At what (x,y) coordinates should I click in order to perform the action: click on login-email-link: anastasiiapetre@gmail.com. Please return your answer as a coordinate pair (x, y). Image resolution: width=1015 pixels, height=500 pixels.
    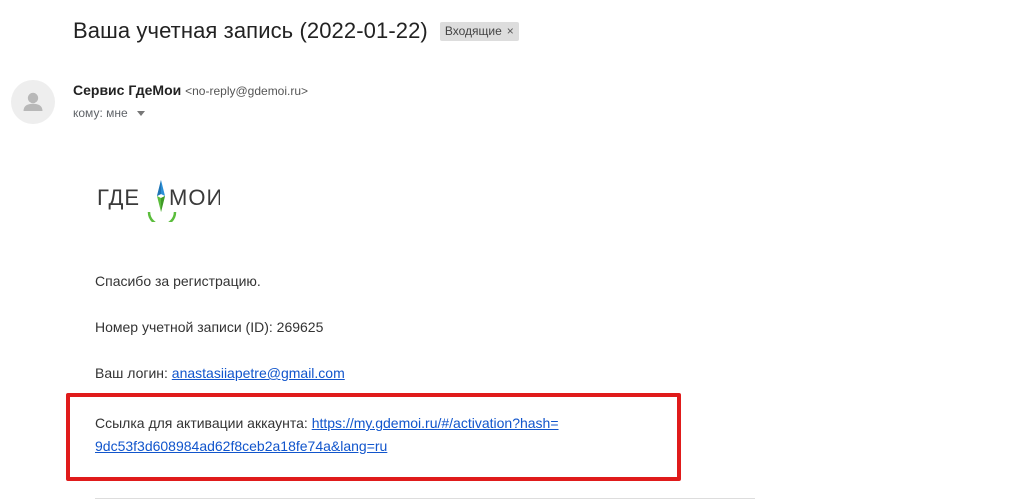
    Looking at the image, I should click on (258, 373).